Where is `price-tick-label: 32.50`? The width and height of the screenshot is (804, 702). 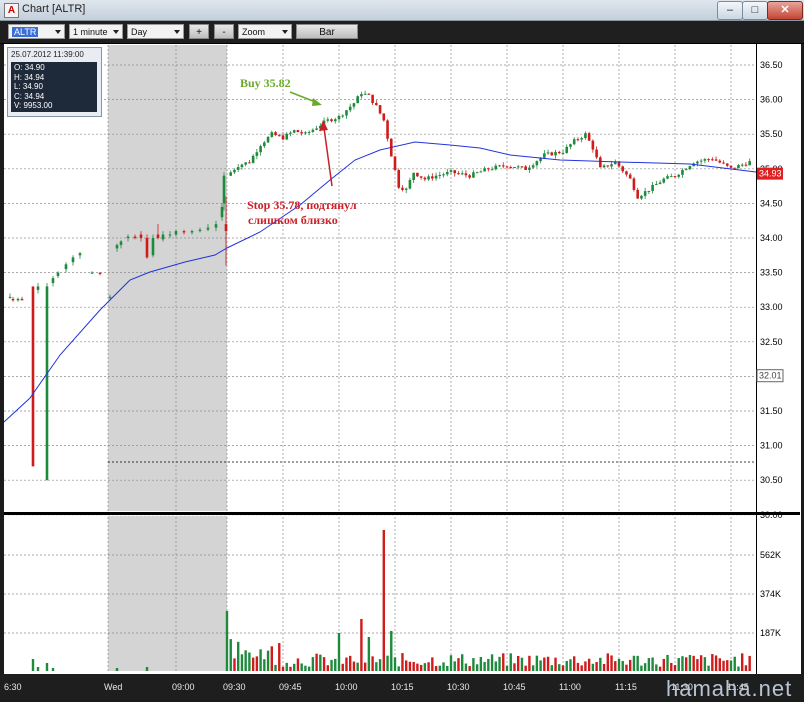 price-tick-label: 32.50 is located at coordinates (771, 342).